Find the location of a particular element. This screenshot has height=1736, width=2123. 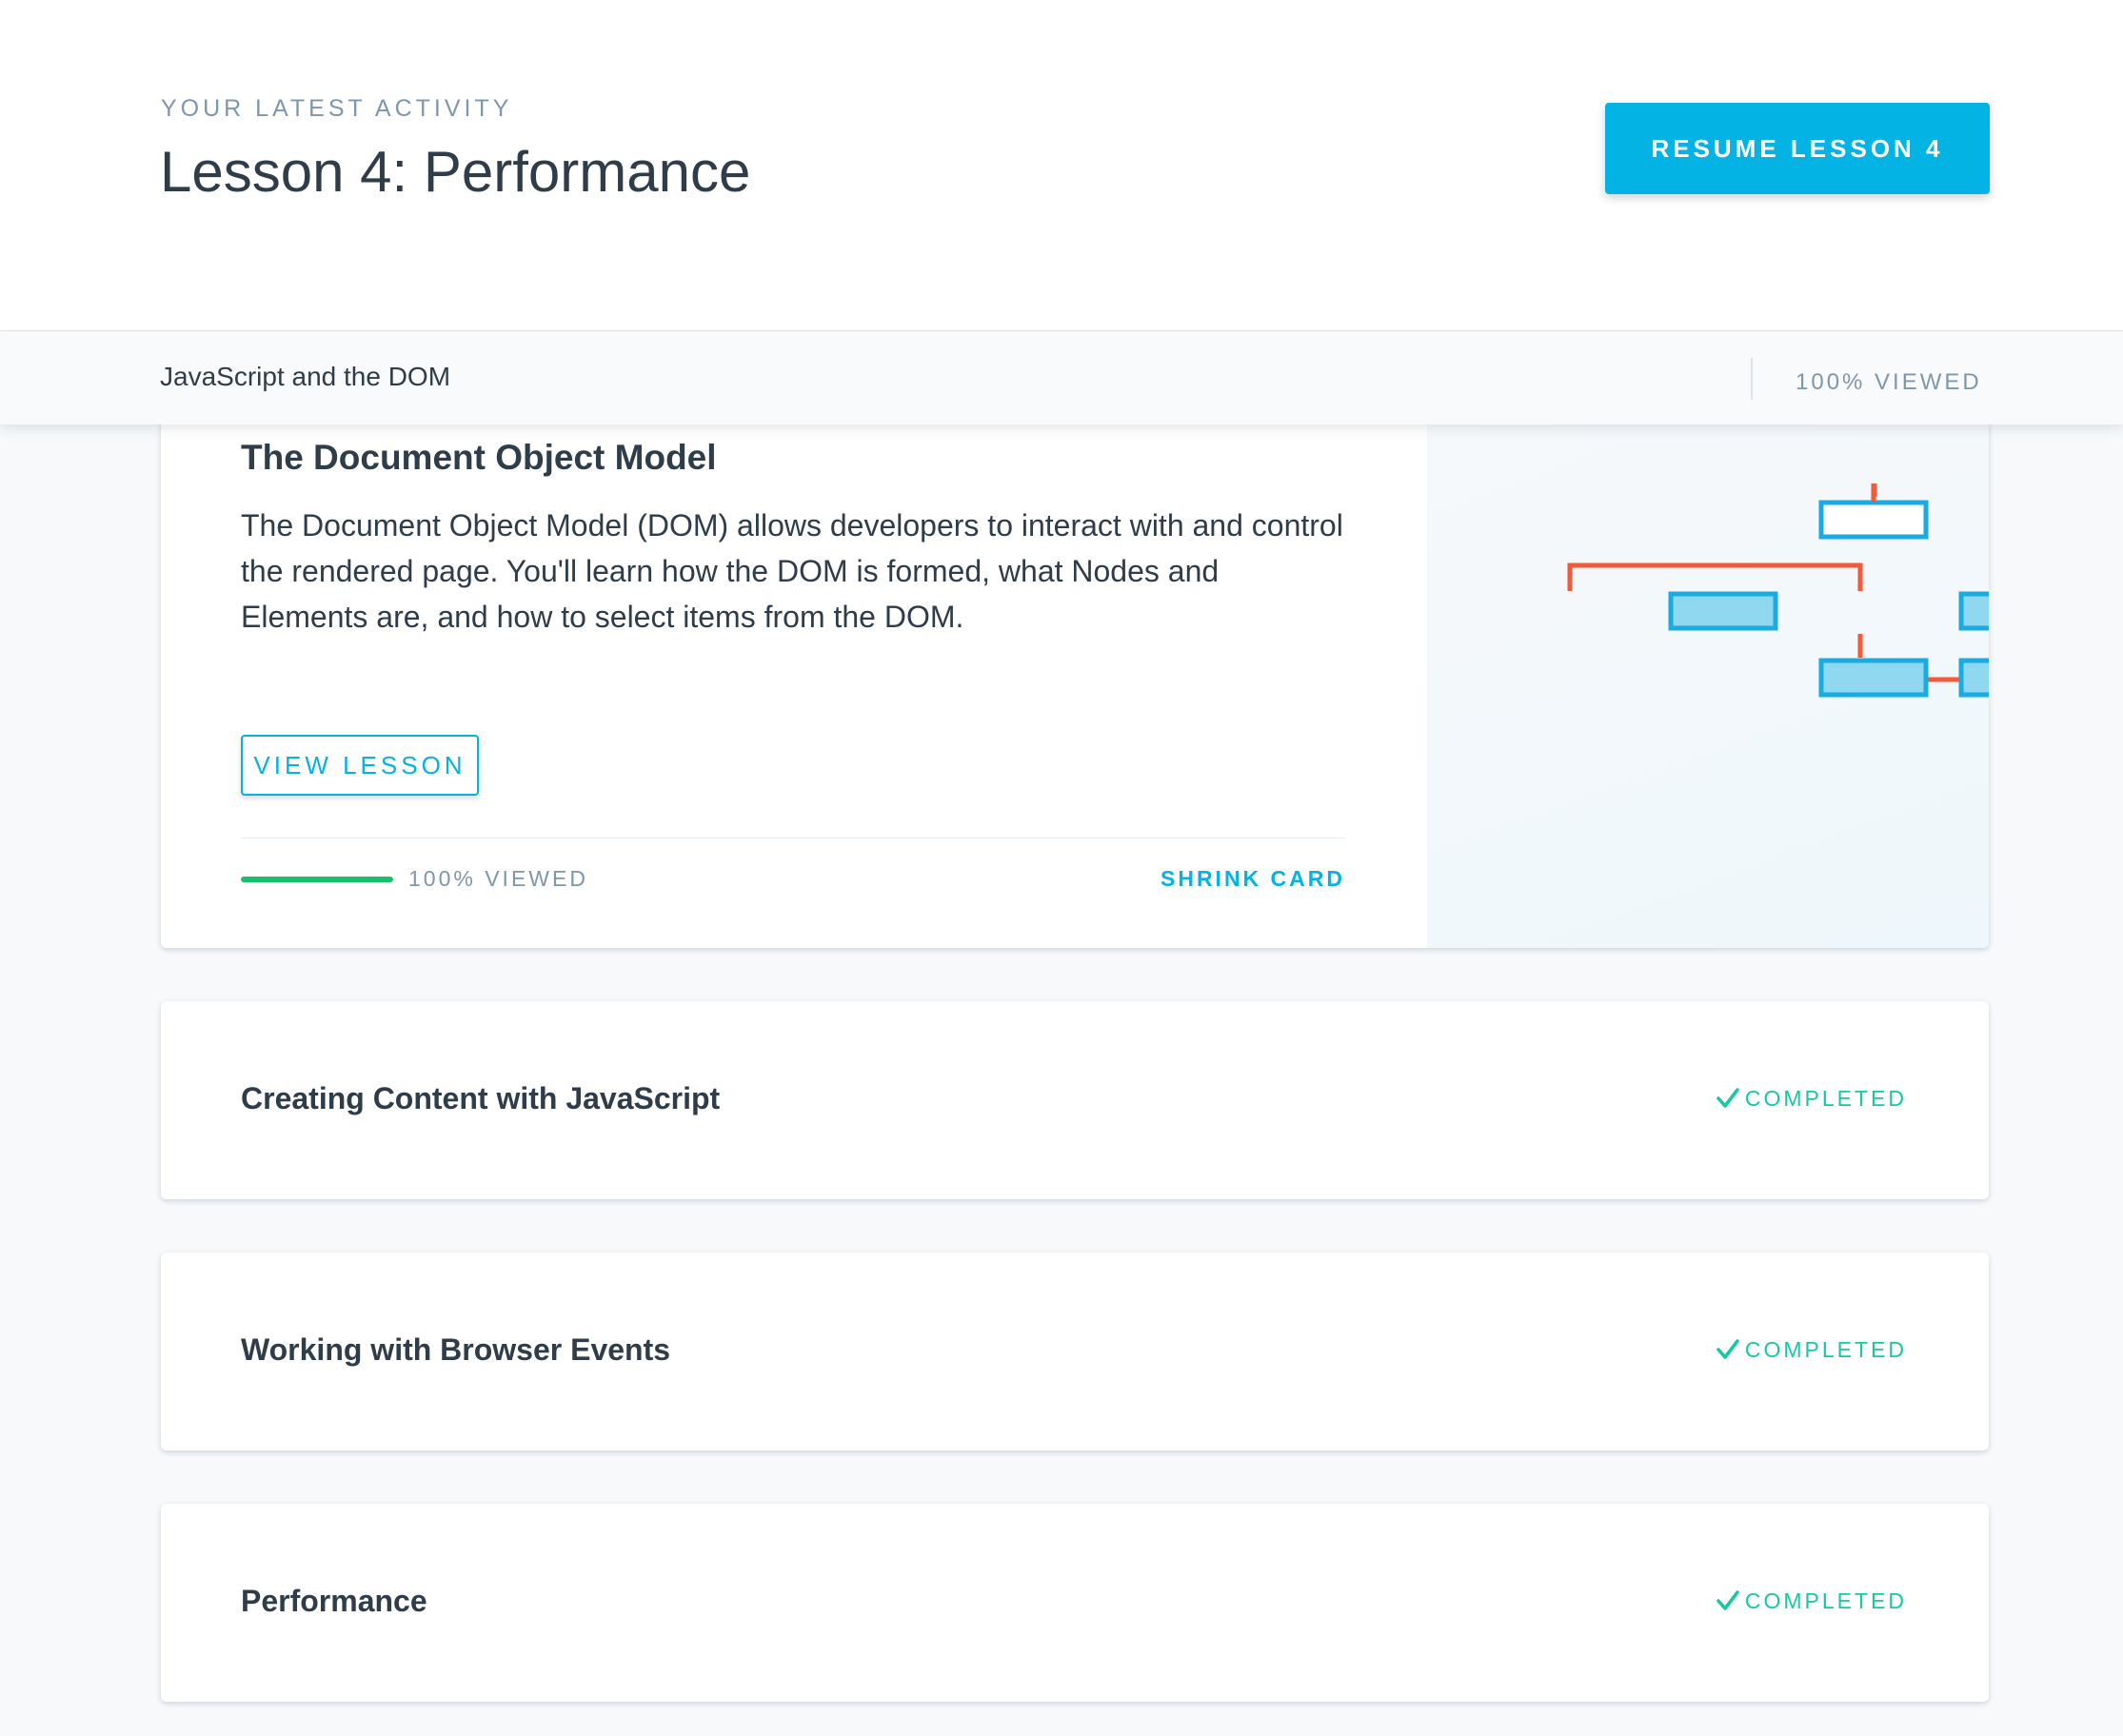

lesson-title: The Document Object Model is located at coordinates (479, 457).